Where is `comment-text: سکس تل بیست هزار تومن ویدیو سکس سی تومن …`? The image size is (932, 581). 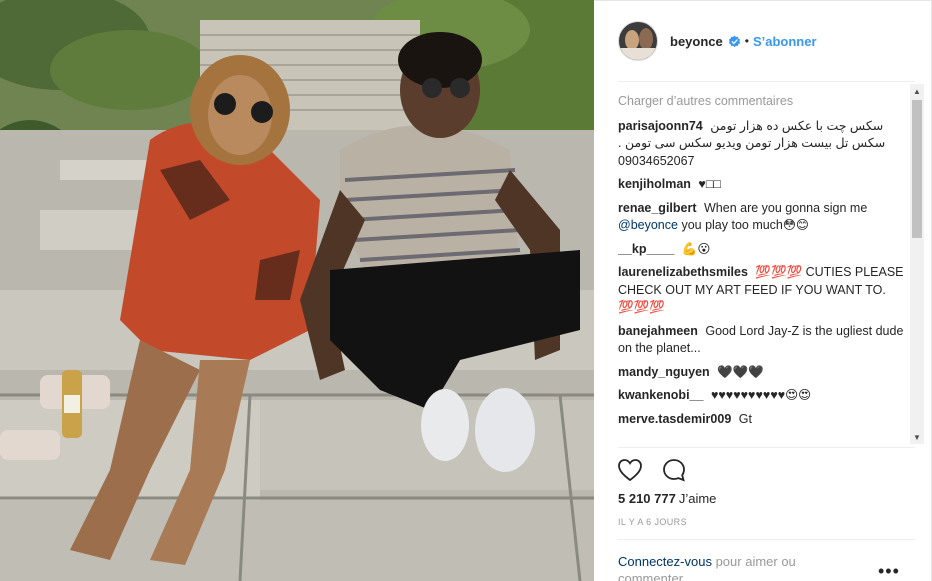
comment-text: سکس تل بیست هزار تومن ویدیو سکس سی تومن … is located at coordinates (752, 143).